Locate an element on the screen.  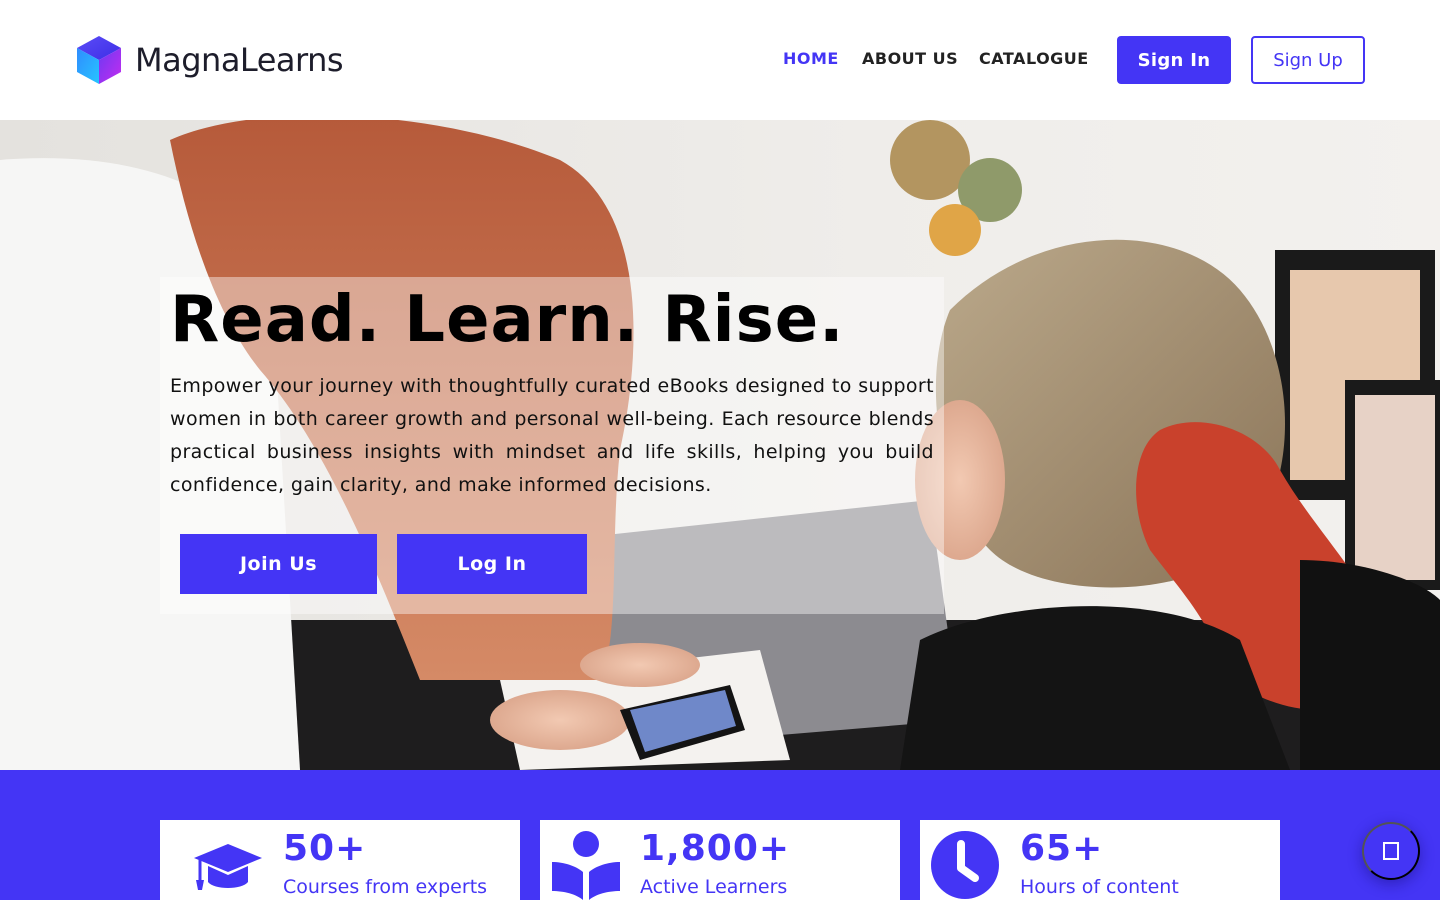
stat-label: Courses from experts is located at coordinates (385, 887).